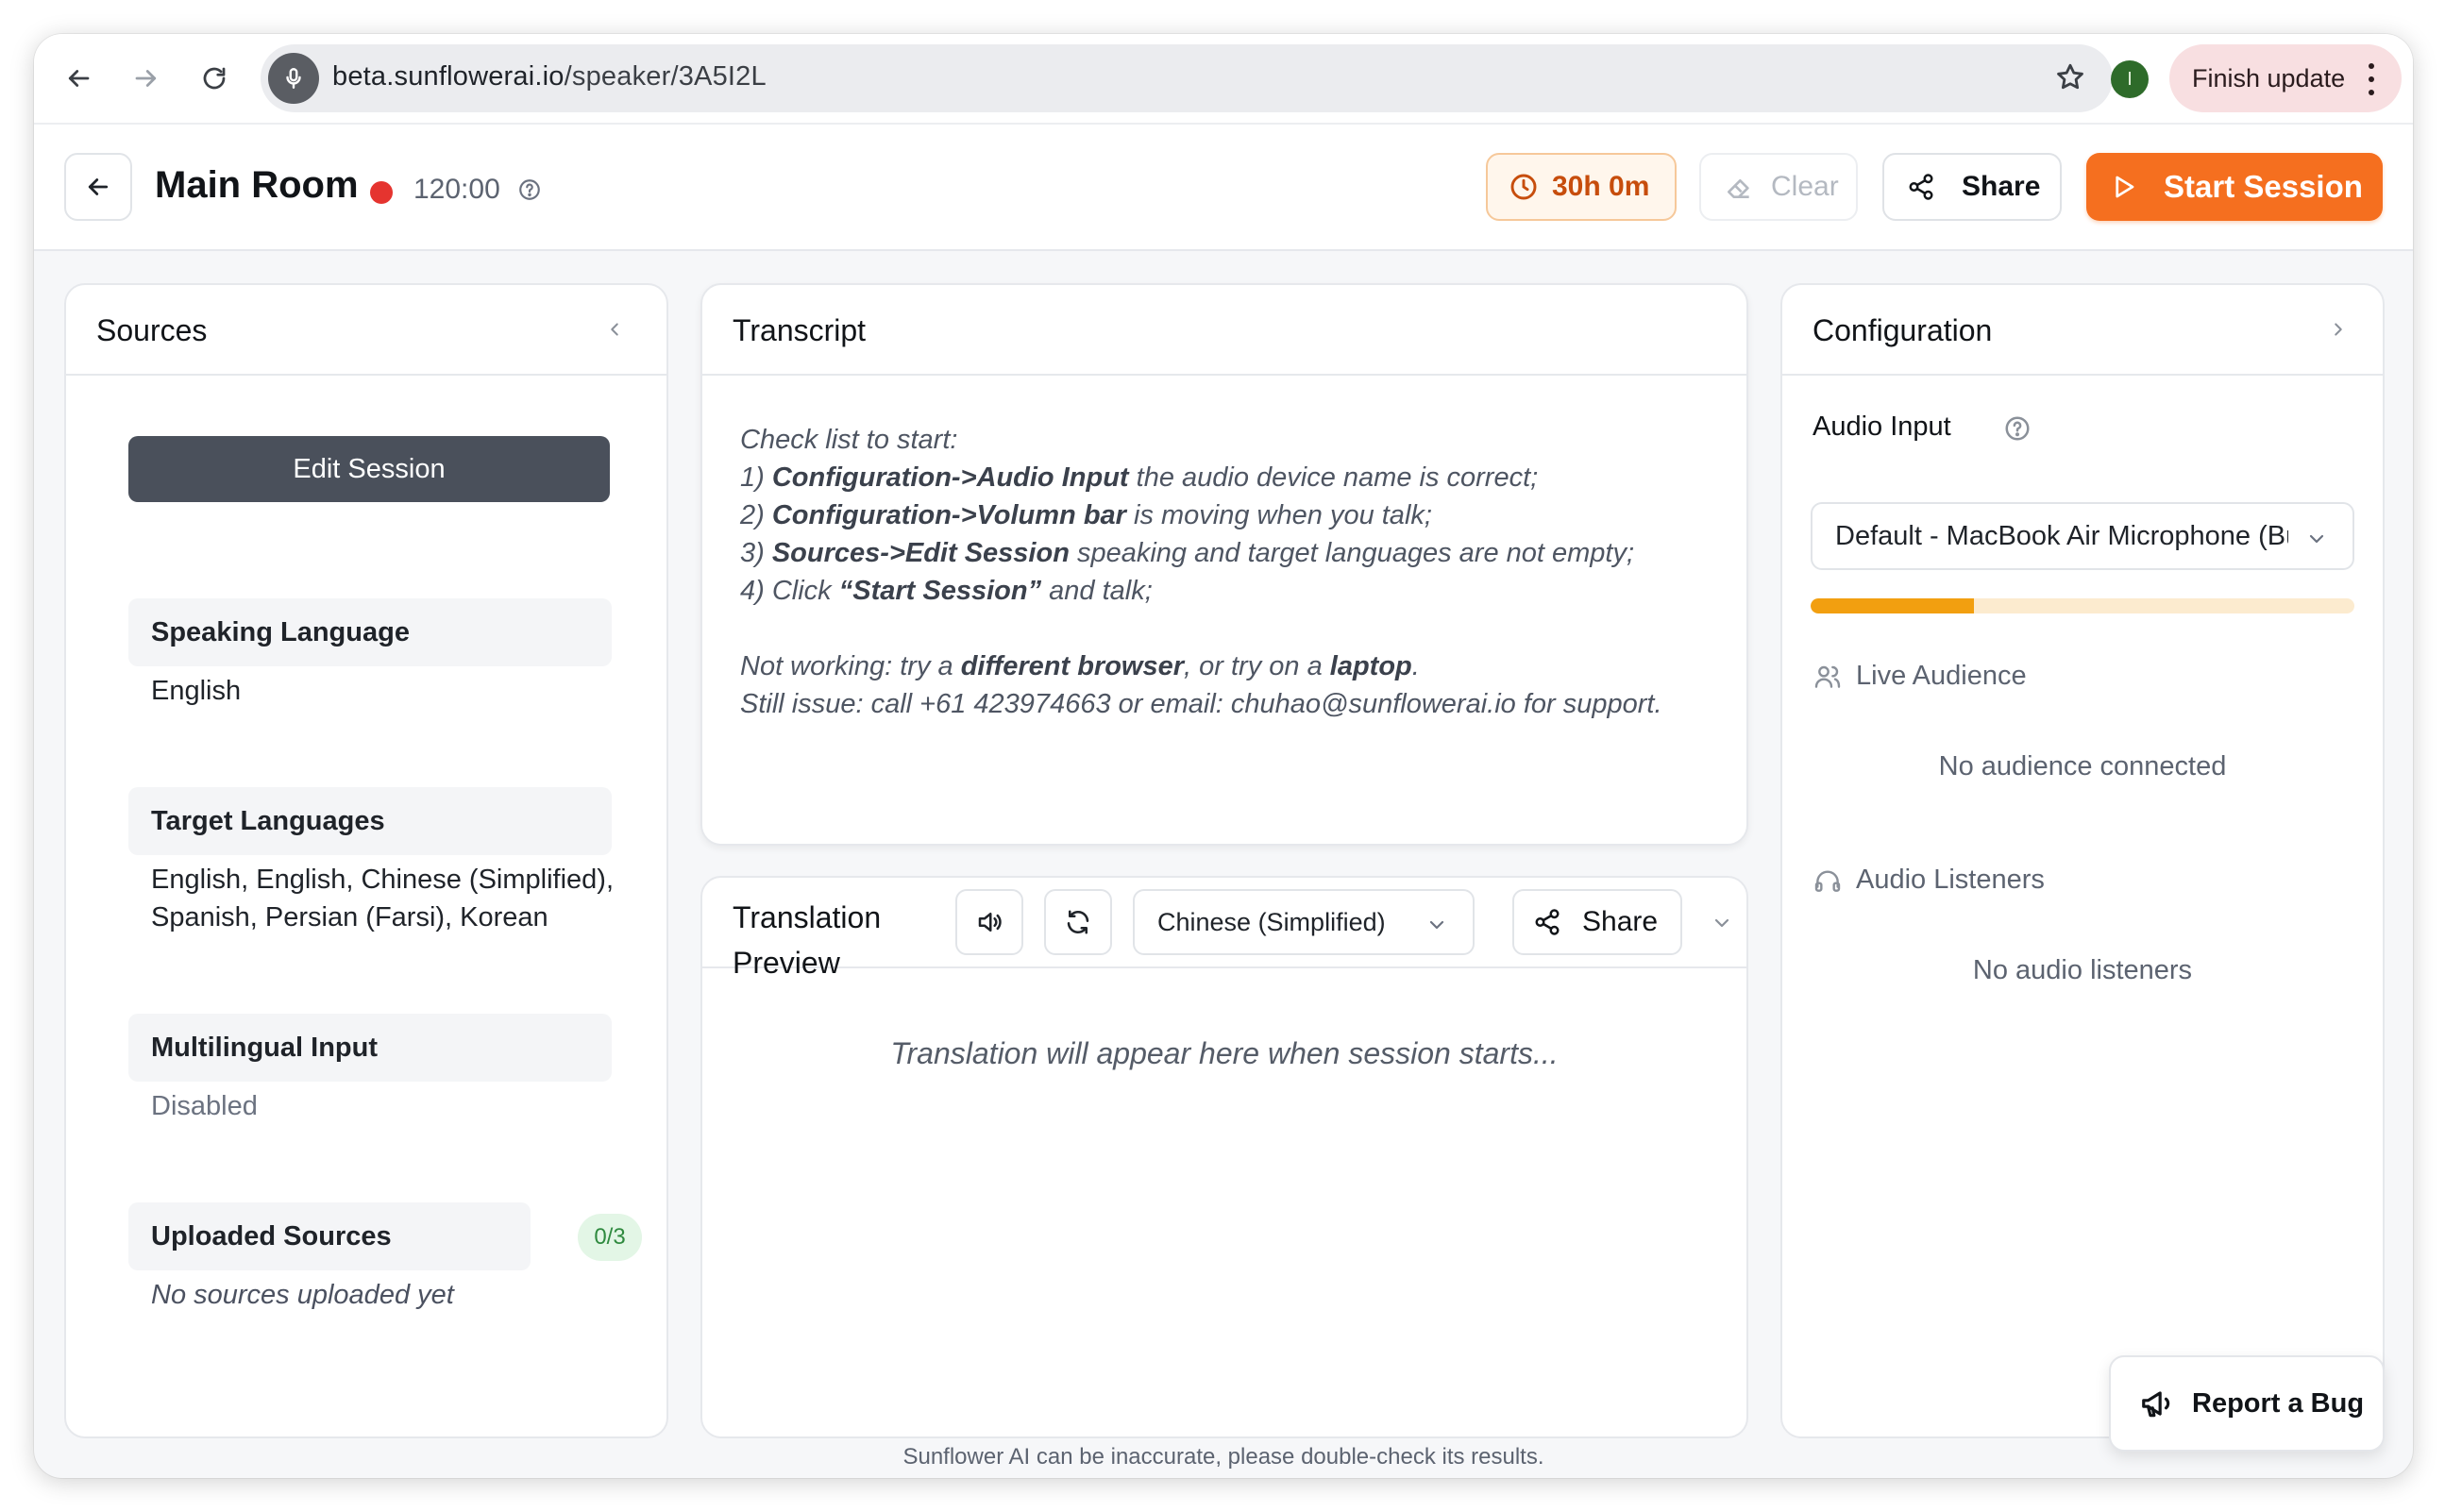  What do you see at coordinates (1738, 188) in the screenshot?
I see `eraser-icon` at bounding box center [1738, 188].